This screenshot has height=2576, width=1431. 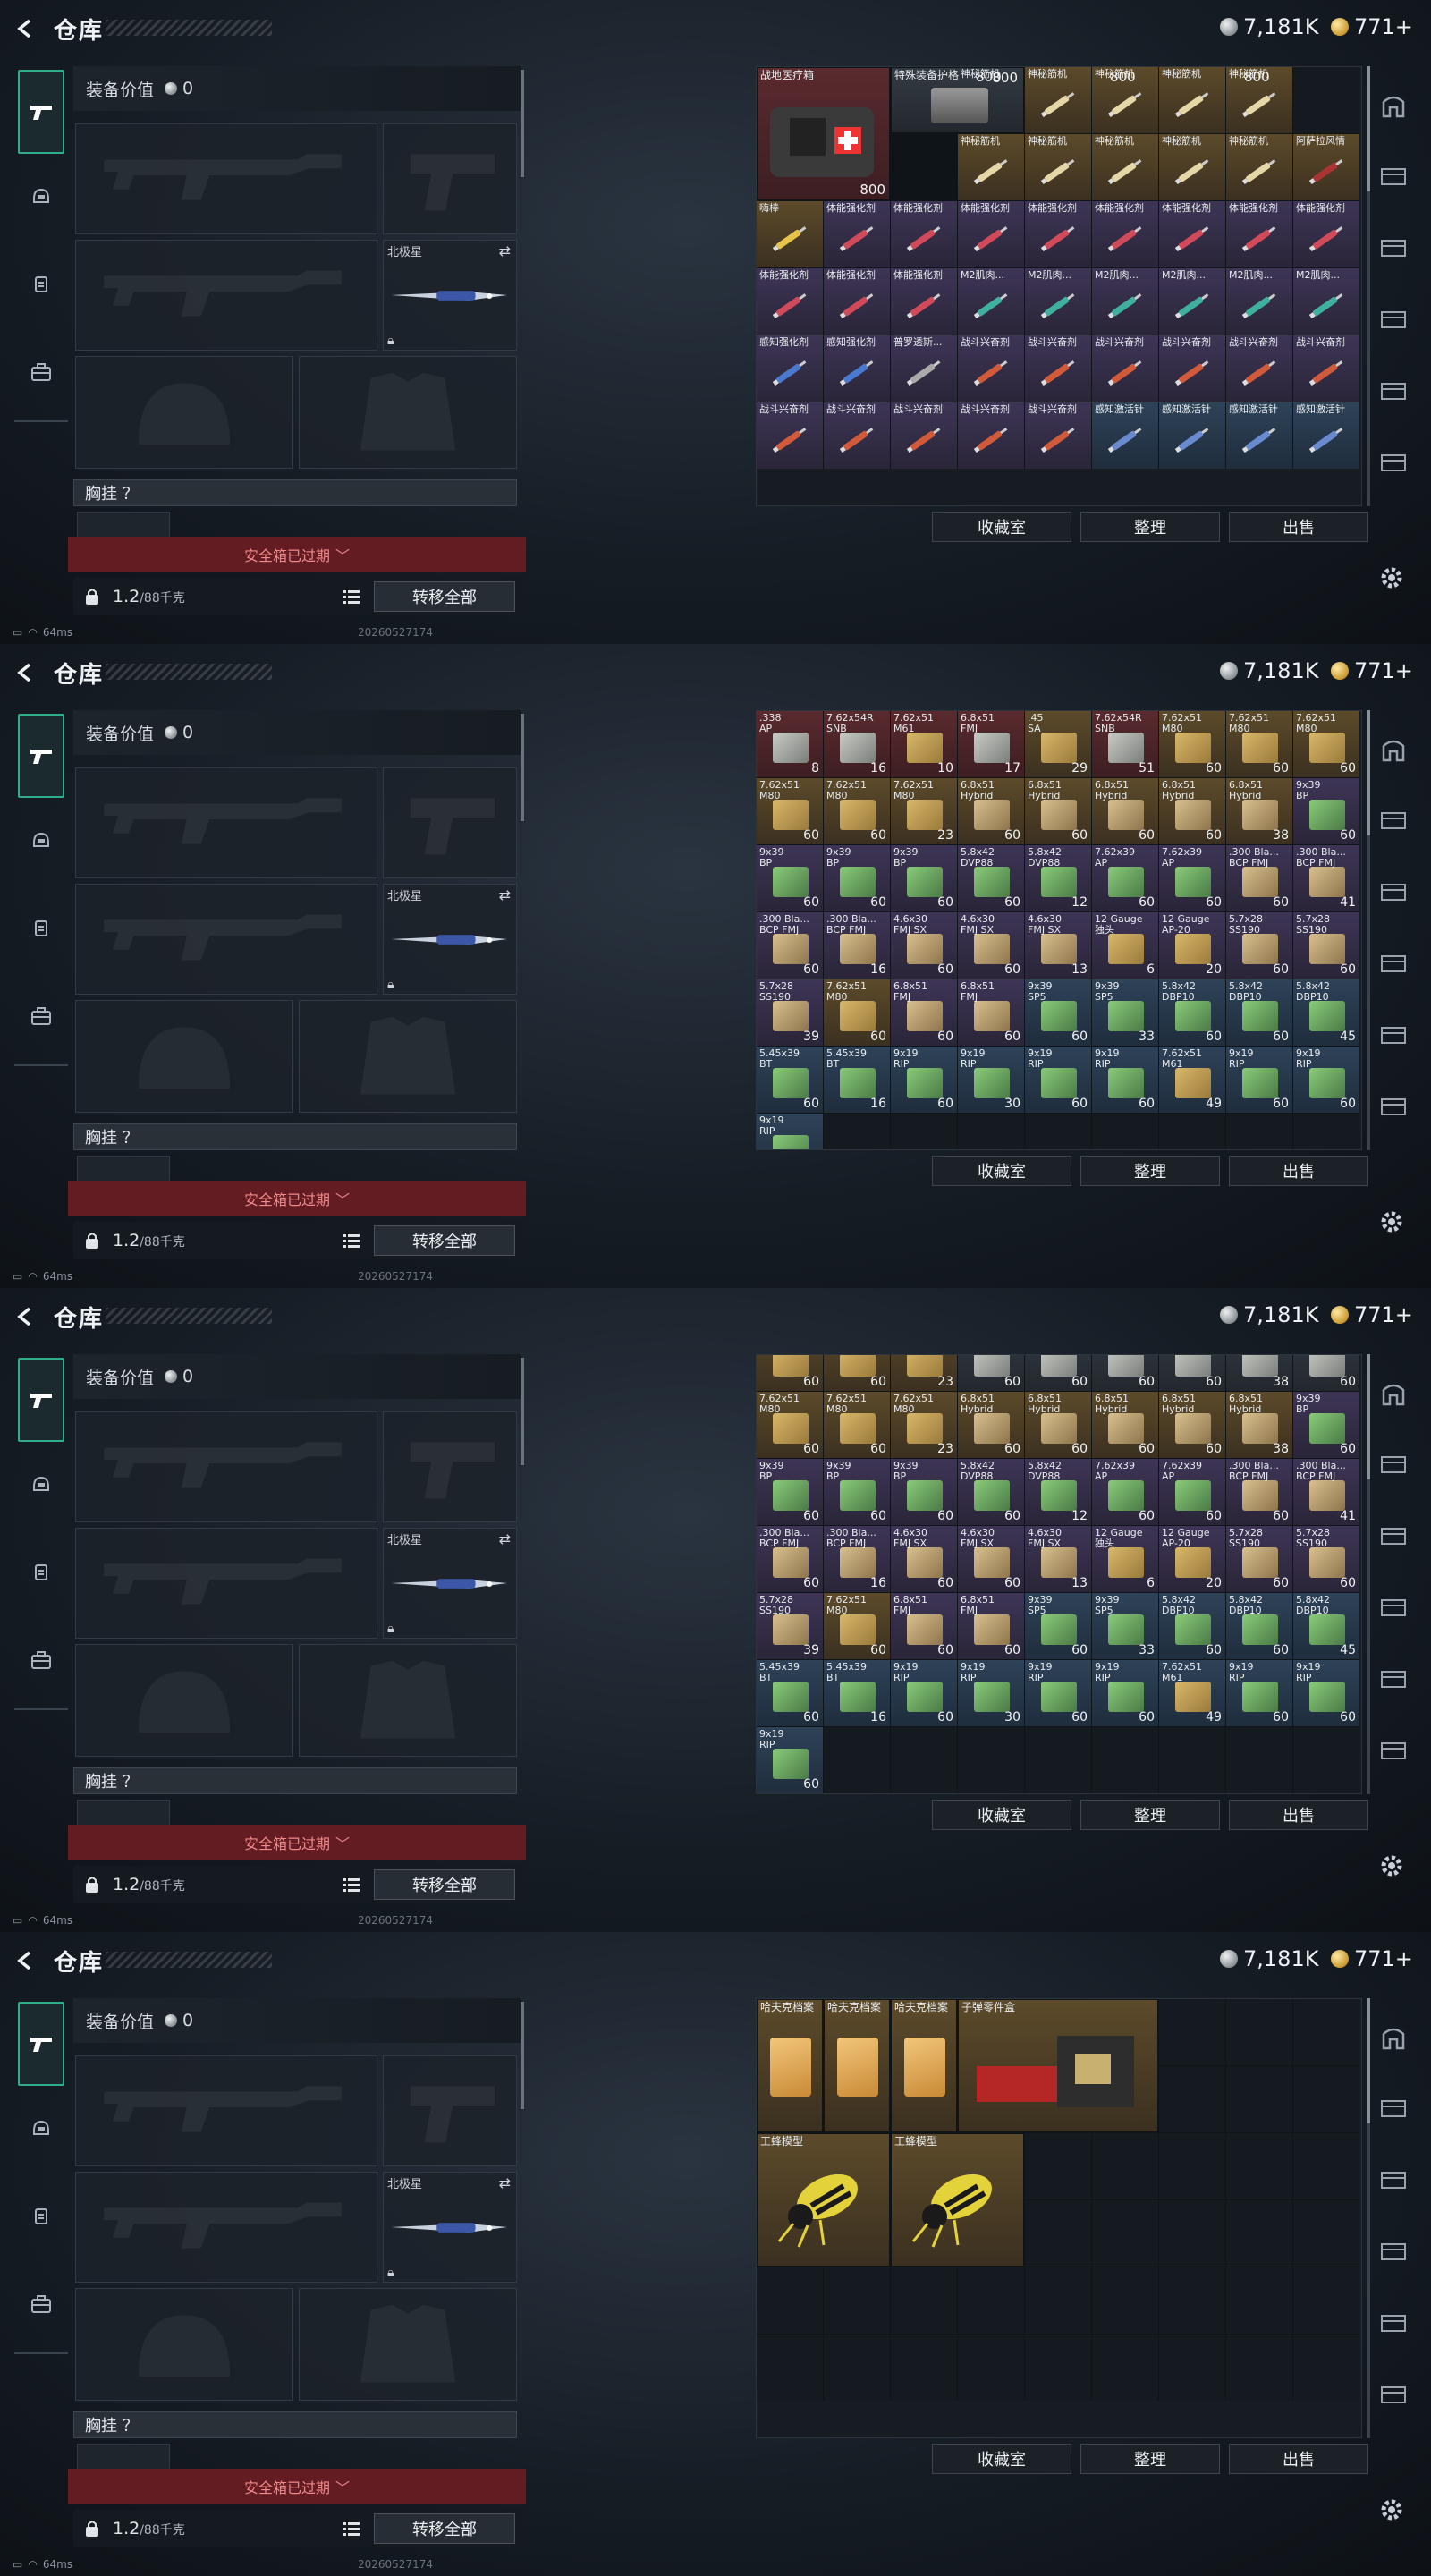 What do you see at coordinates (1192, 435) in the screenshot?
I see `inventory-cell: 感知激活针` at bounding box center [1192, 435].